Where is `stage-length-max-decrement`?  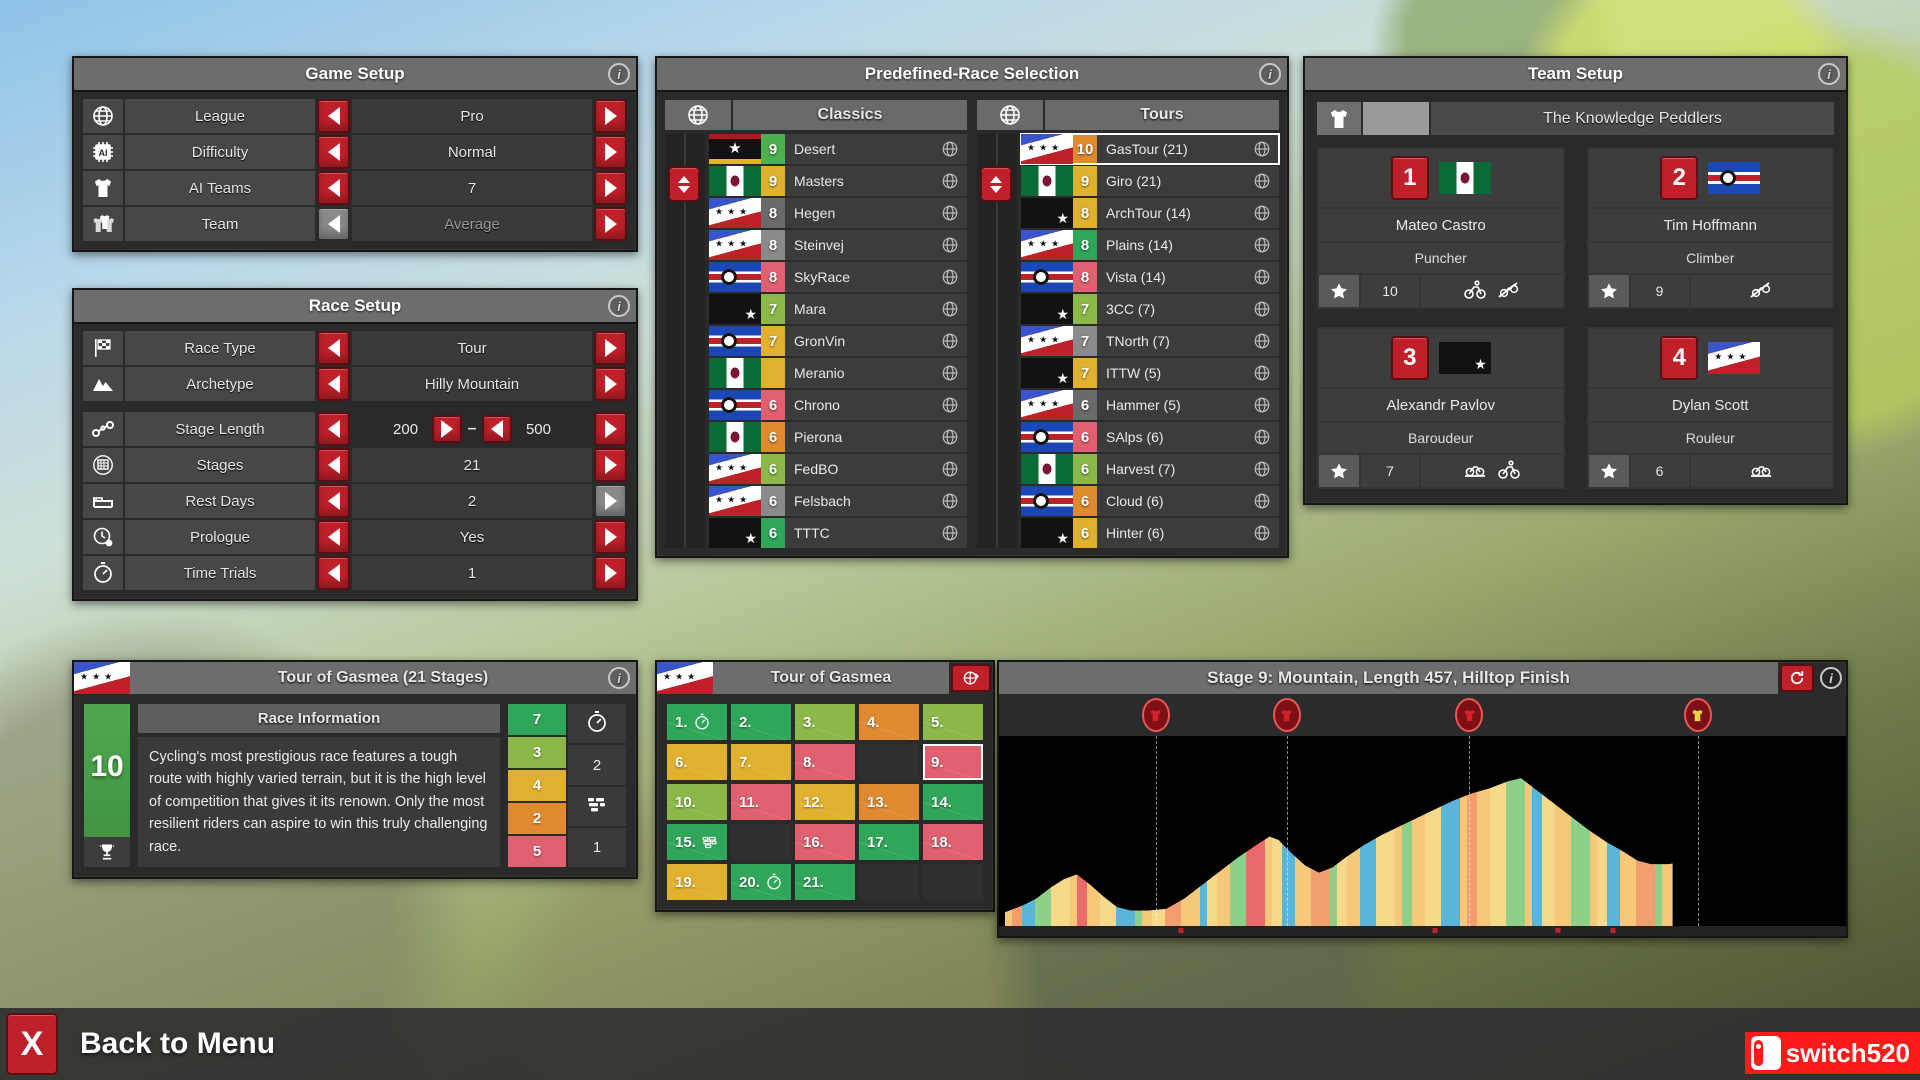 stage-length-max-decrement is located at coordinates (497, 429).